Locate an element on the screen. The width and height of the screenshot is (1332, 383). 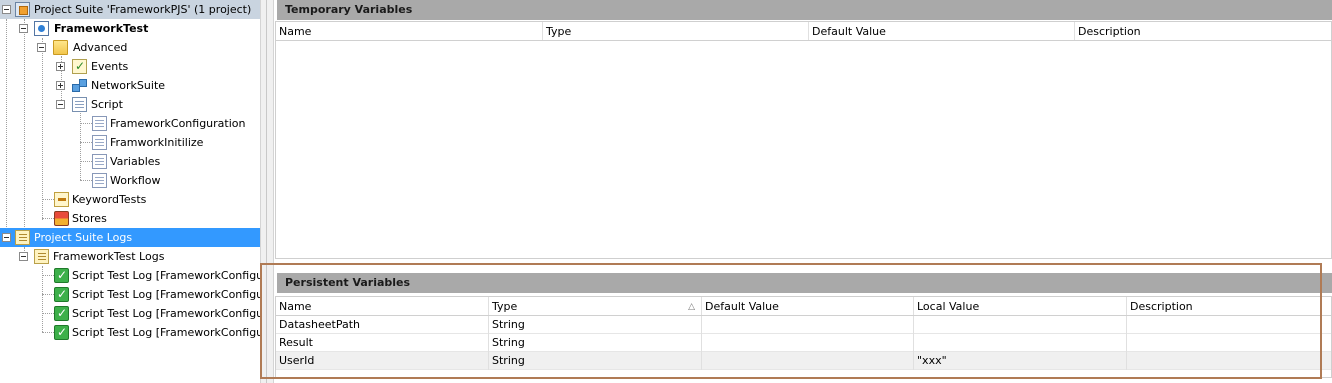
tree-node-label: FramworkInitilize is located at coordinates (157, 142).